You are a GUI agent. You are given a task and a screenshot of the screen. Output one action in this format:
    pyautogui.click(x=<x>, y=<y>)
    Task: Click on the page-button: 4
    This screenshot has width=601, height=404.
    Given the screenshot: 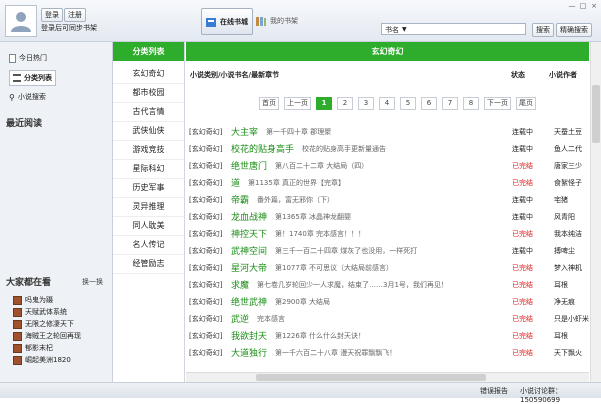 What is the action you would take?
    pyautogui.click(x=387, y=103)
    